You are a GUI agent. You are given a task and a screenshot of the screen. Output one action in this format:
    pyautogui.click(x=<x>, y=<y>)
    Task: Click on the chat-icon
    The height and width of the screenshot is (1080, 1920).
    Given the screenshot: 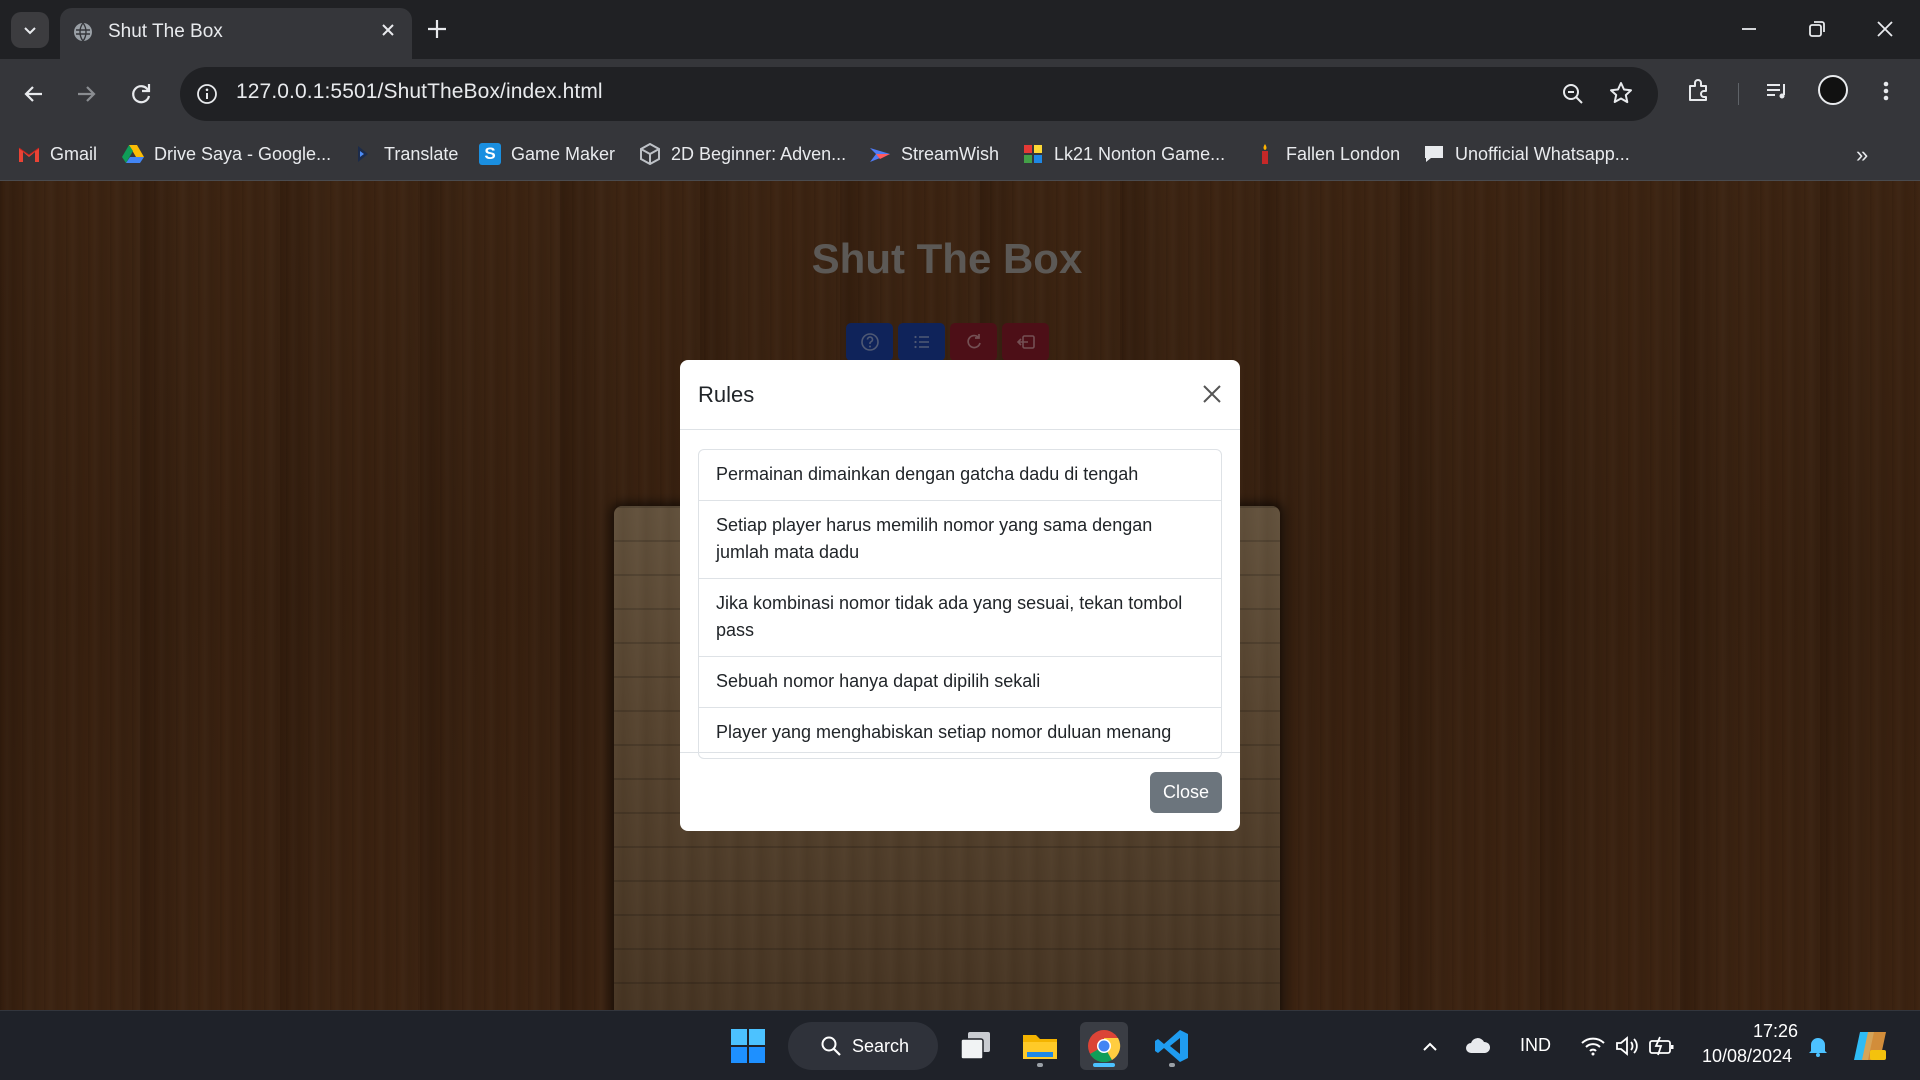 What is the action you would take?
    pyautogui.click(x=1434, y=154)
    